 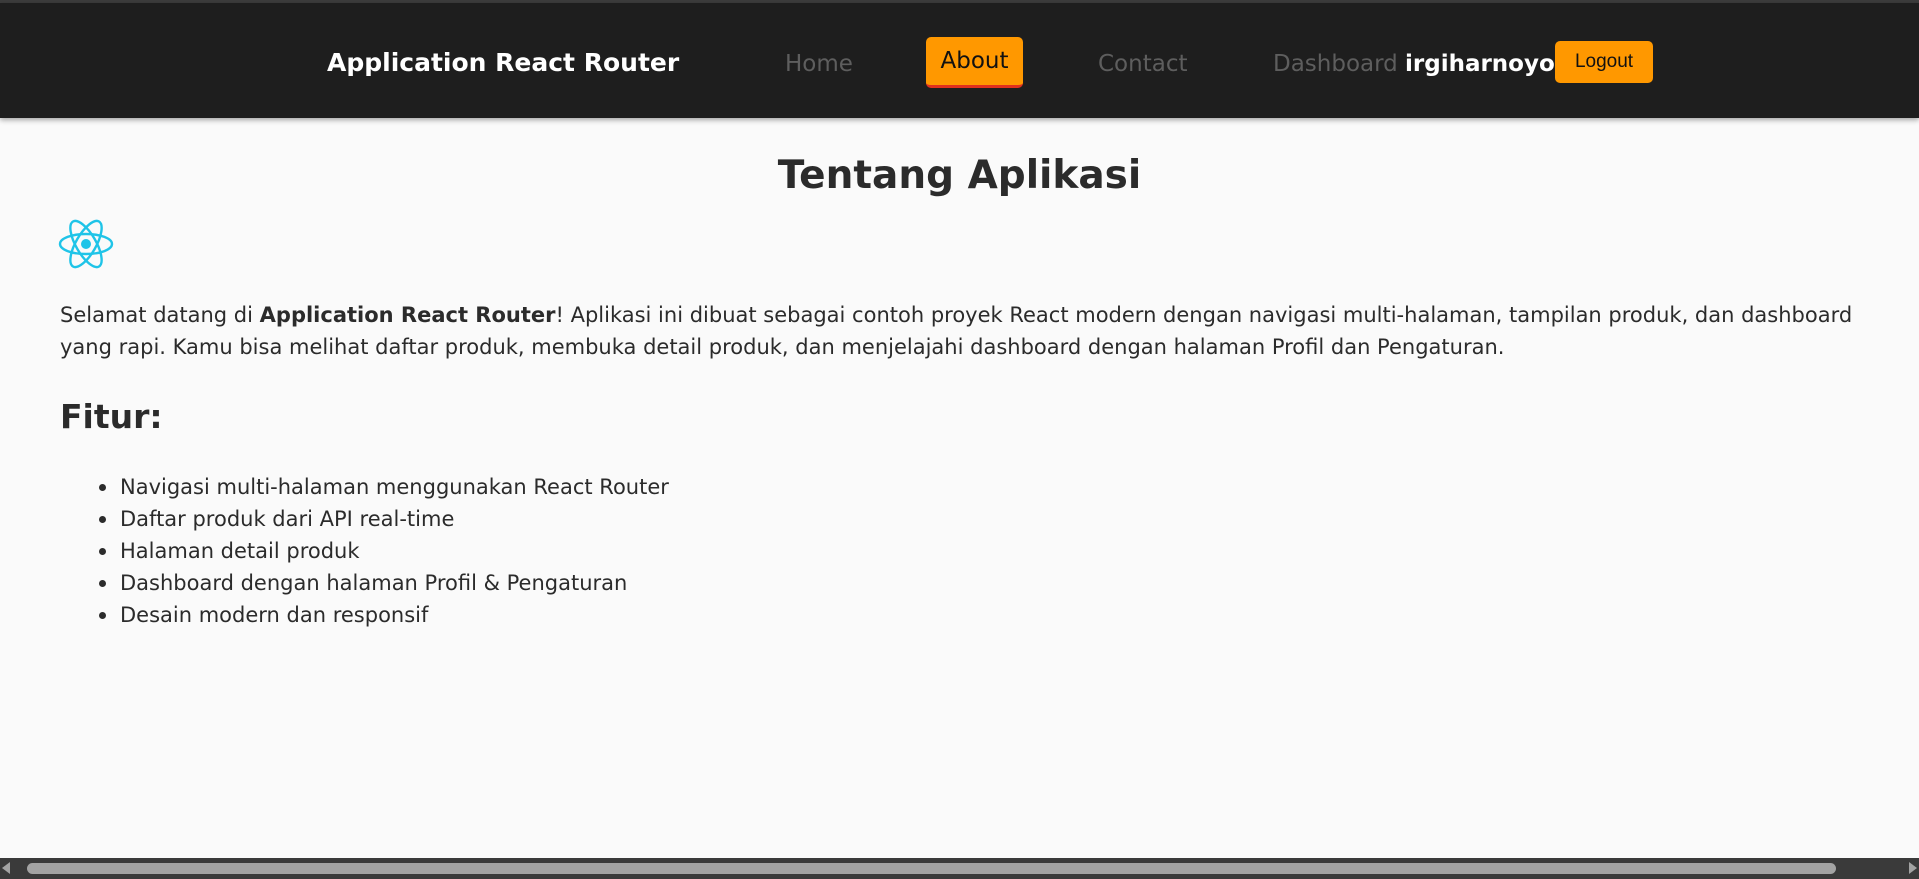 I want to click on page-title: Tentang Aplikasi, so click(x=959, y=175).